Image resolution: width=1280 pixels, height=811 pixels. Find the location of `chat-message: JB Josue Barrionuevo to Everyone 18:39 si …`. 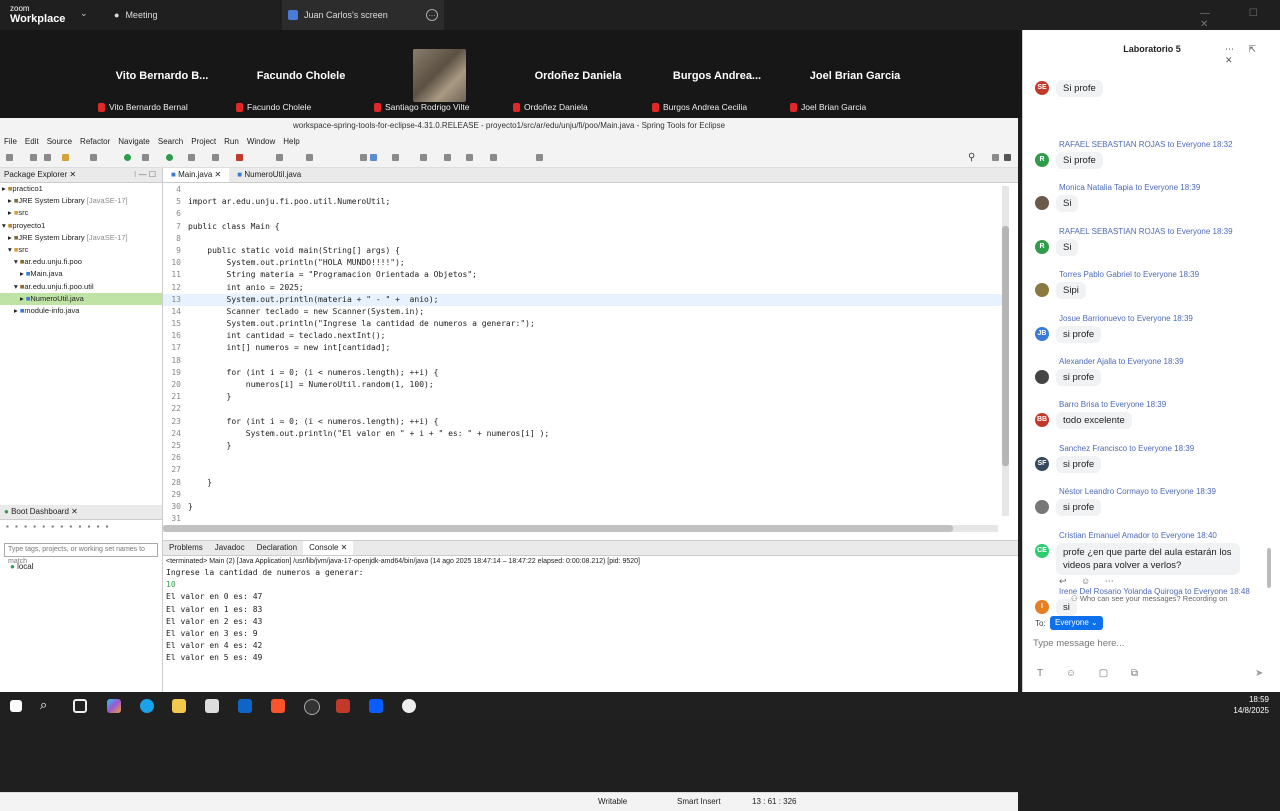

chat-message: JB Josue Barrionuevo to Everyone 18:39 si … is located at coordinates (1151, 335).